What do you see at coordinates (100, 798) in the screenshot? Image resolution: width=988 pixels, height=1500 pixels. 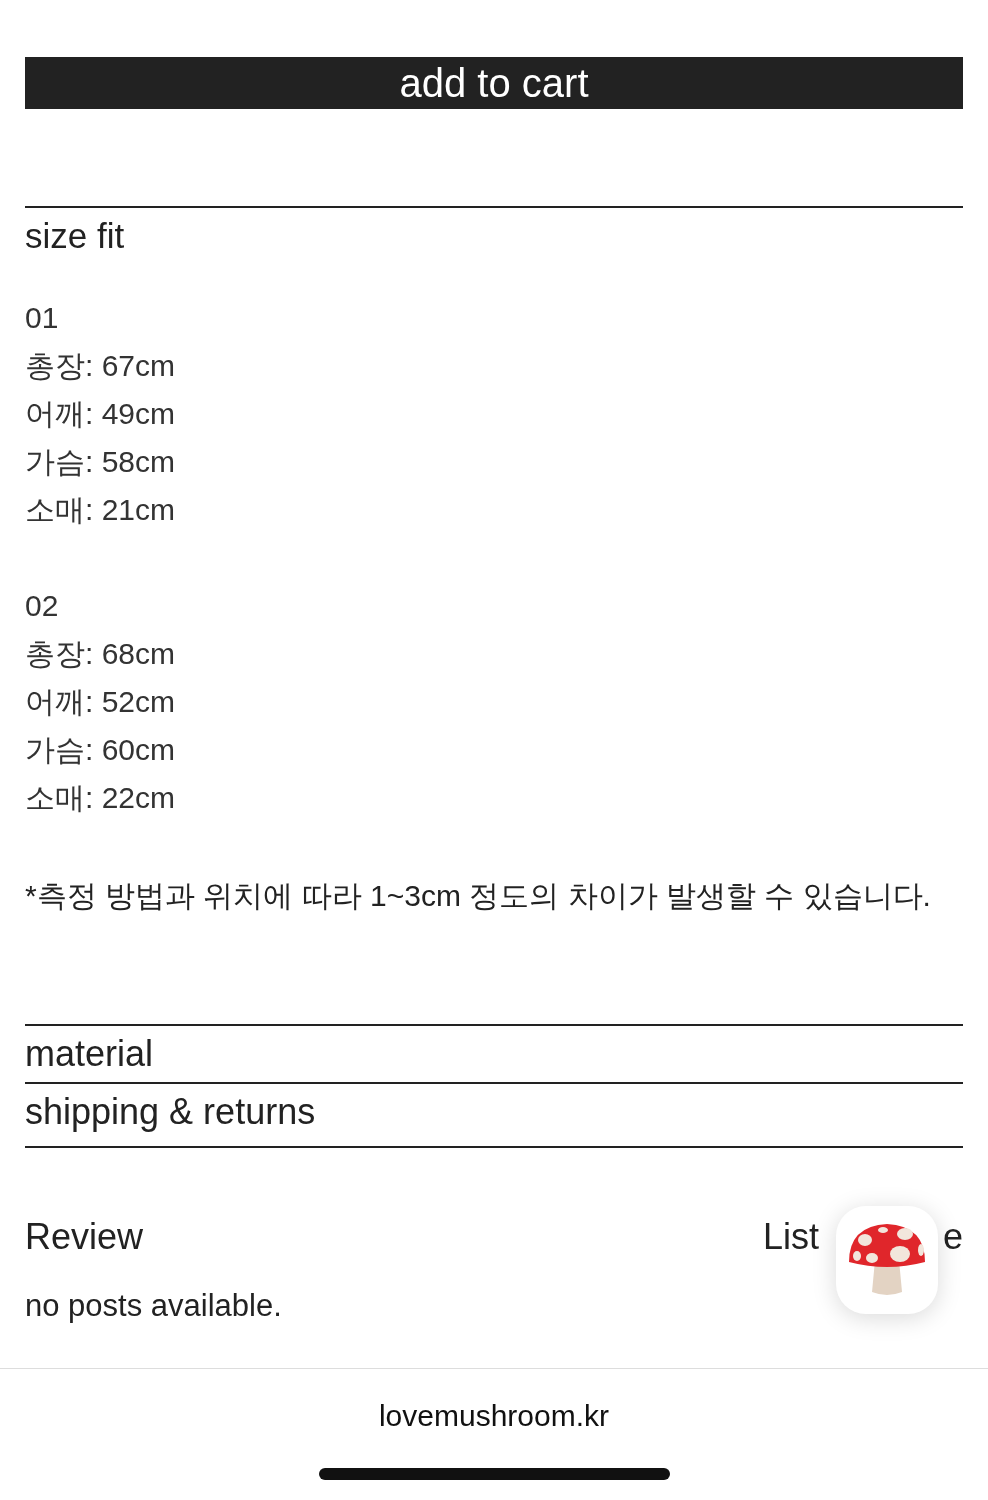 I see `measurement-text: 소매: 22cm` at bounding box center [100, 798].